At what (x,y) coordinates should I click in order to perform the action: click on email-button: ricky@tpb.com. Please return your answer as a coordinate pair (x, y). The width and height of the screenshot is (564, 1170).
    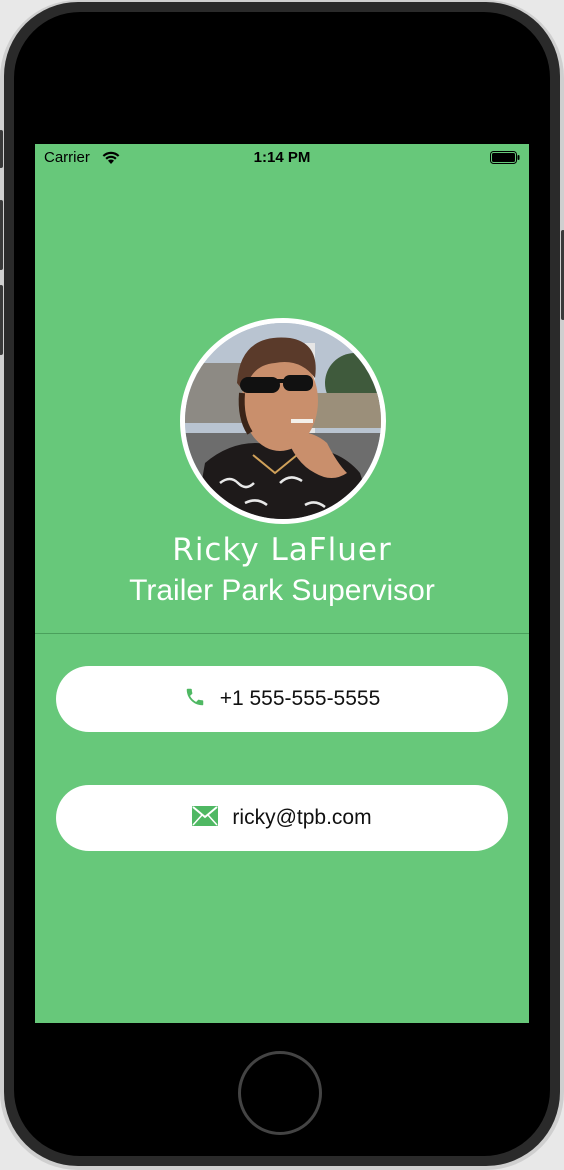
    Looking at the image, I should click on (282, 818).